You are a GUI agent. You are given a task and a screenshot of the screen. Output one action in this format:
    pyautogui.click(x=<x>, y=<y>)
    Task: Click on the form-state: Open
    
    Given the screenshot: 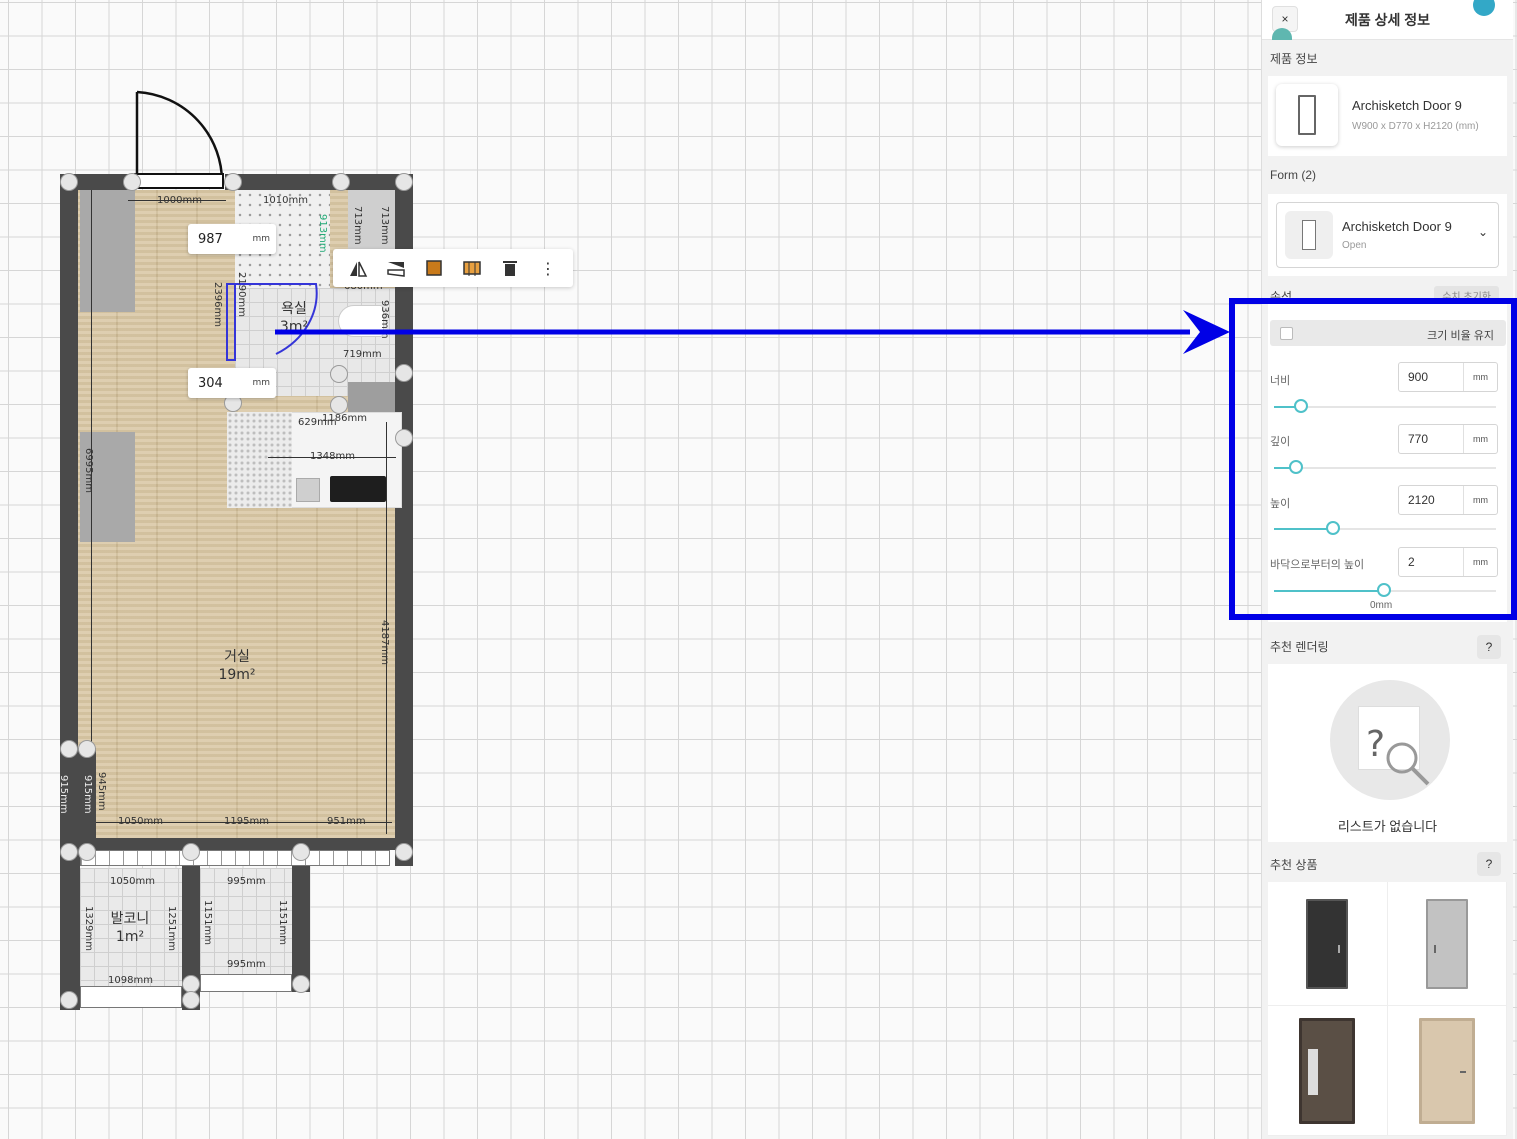 What is the action you would take?
    pyautogui.click(x=1354, y=245)
    